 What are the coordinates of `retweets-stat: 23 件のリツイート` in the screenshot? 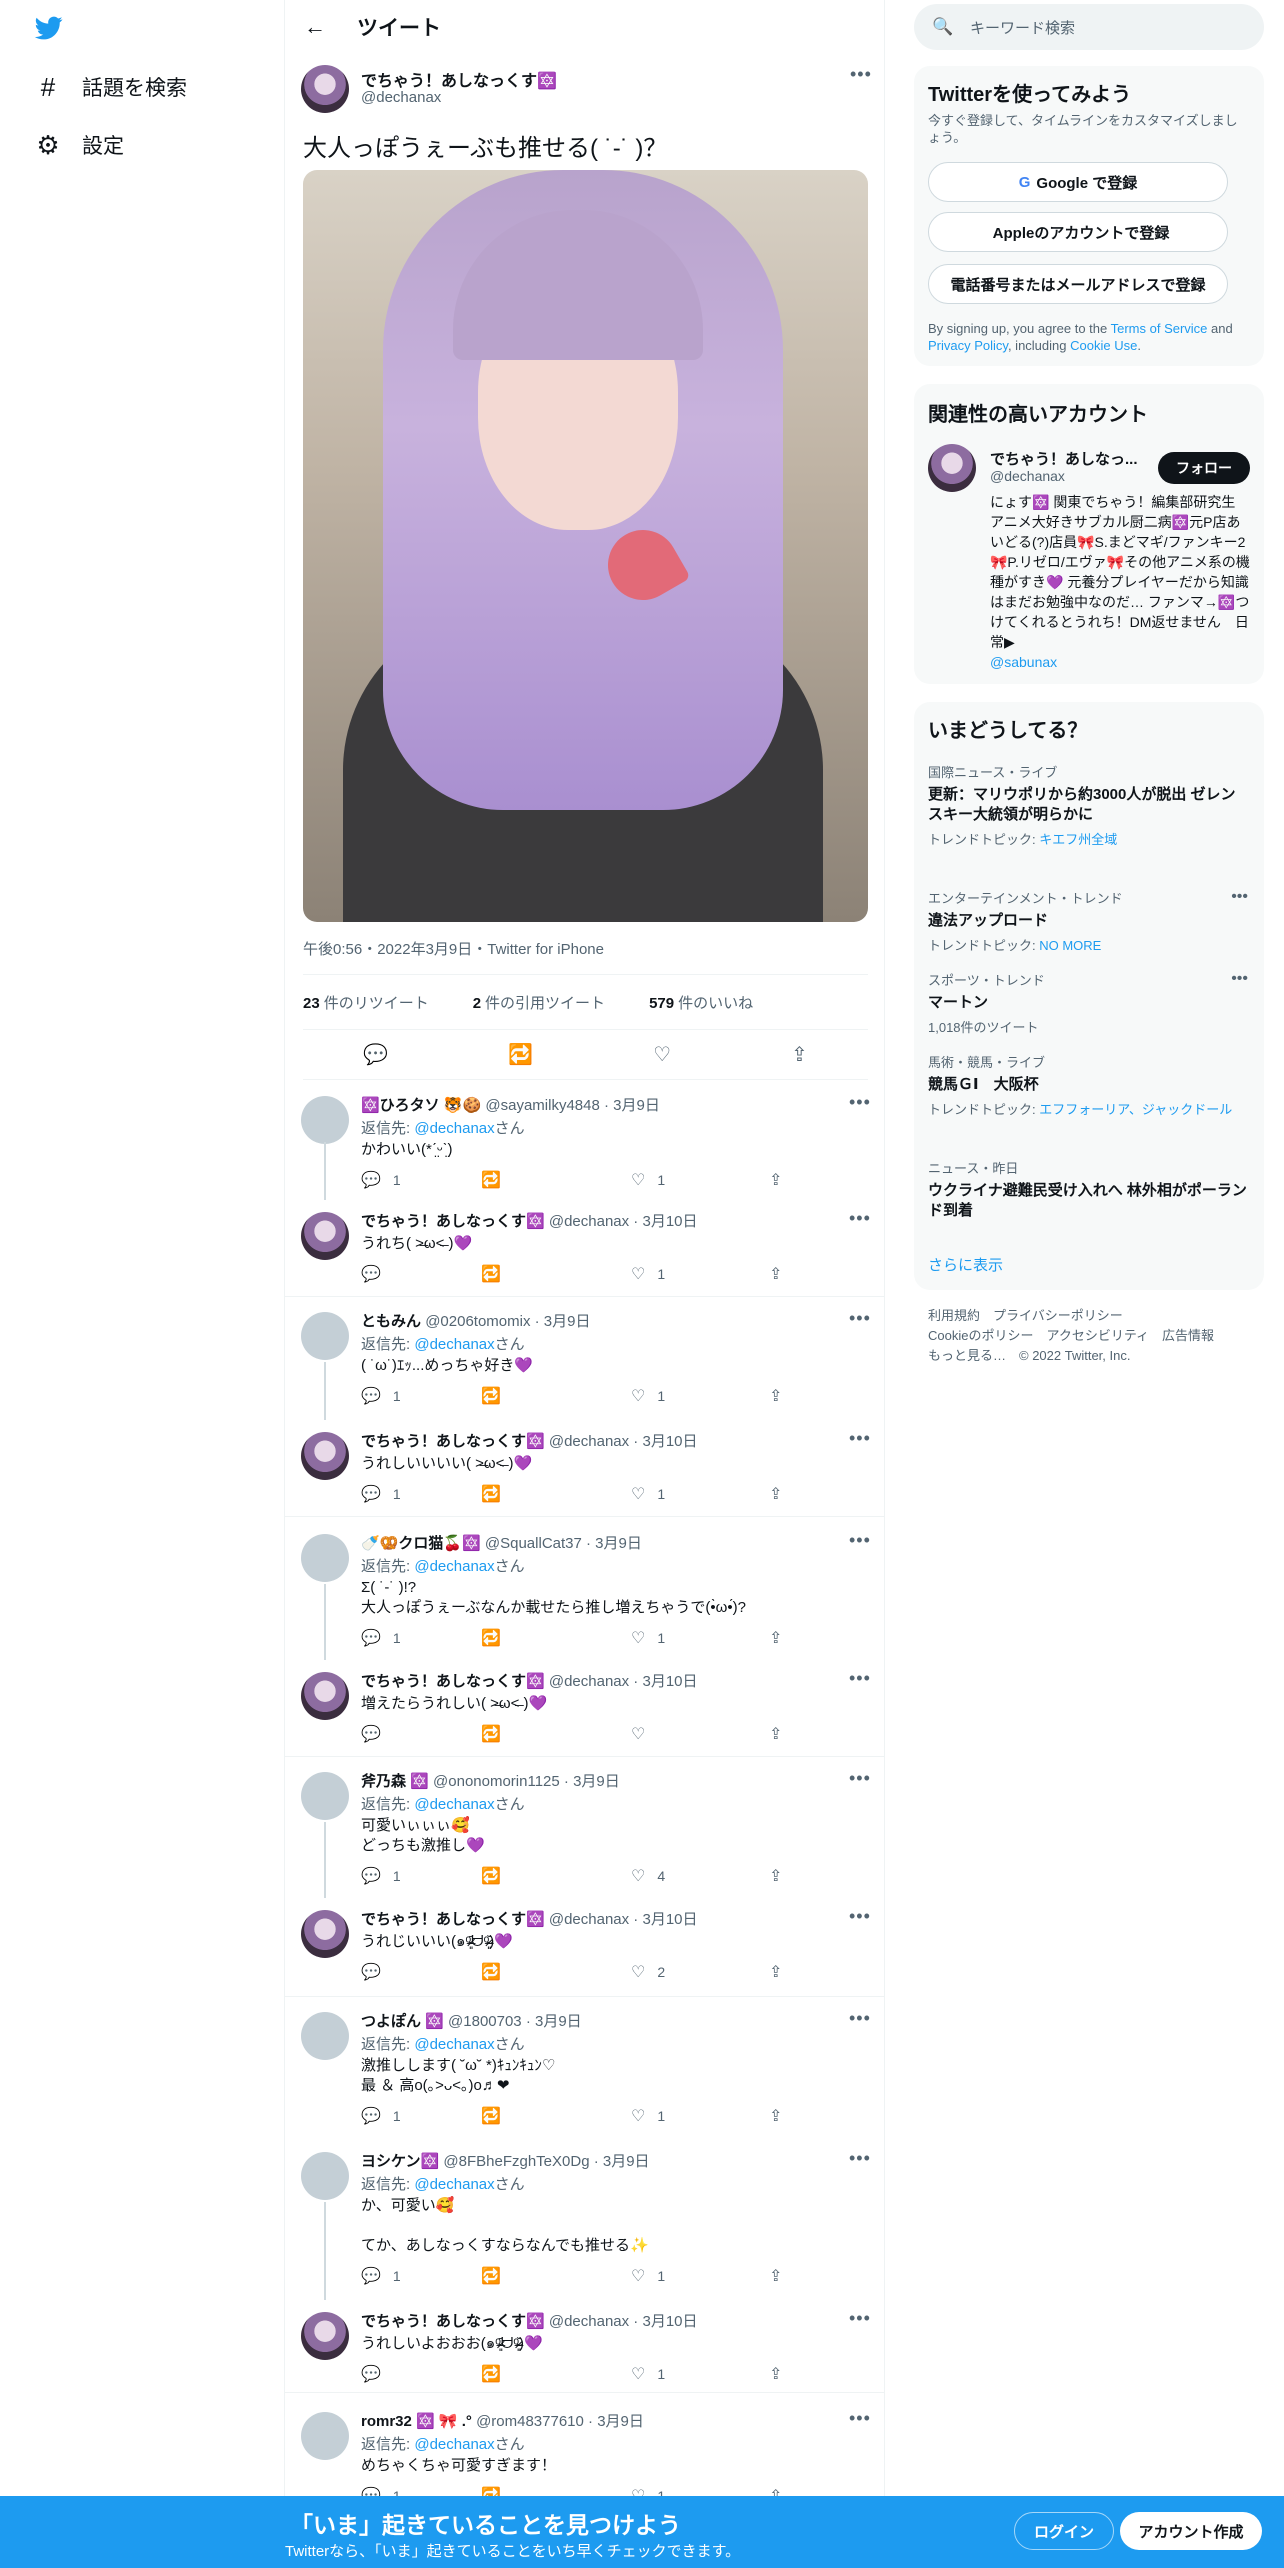 It's located at (377, 1002).